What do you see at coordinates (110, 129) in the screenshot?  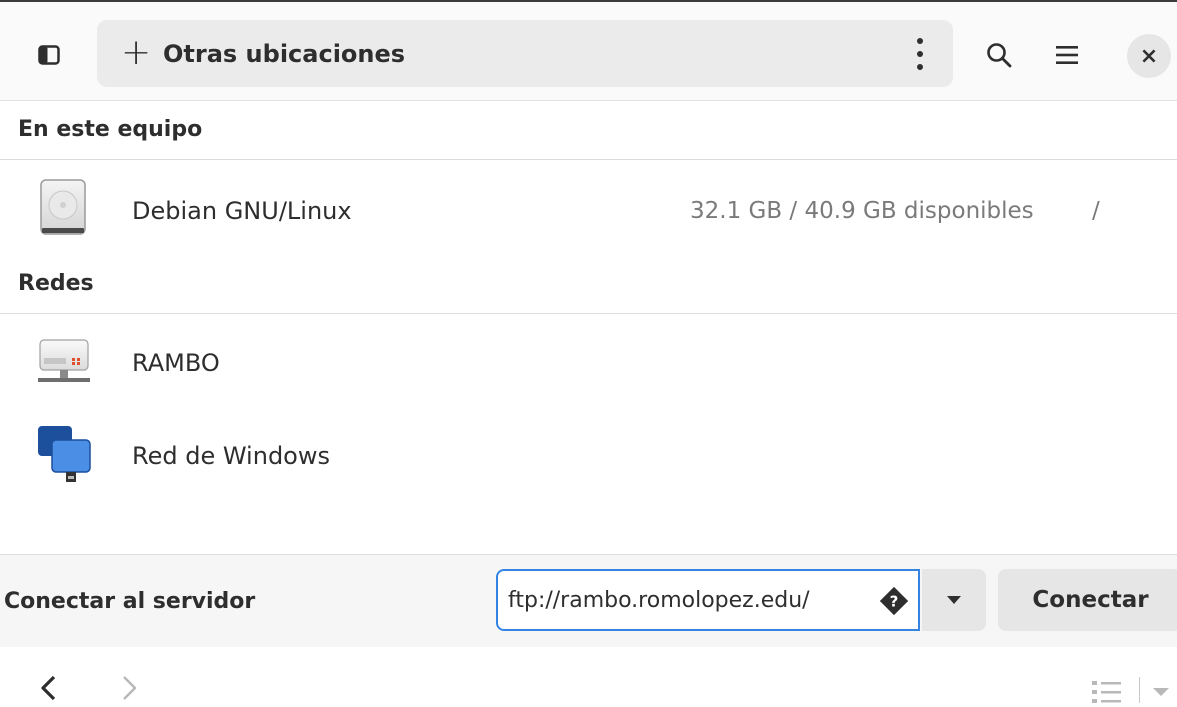 I see `section-title-local: En este equipo` at bounding box center [110, 129].